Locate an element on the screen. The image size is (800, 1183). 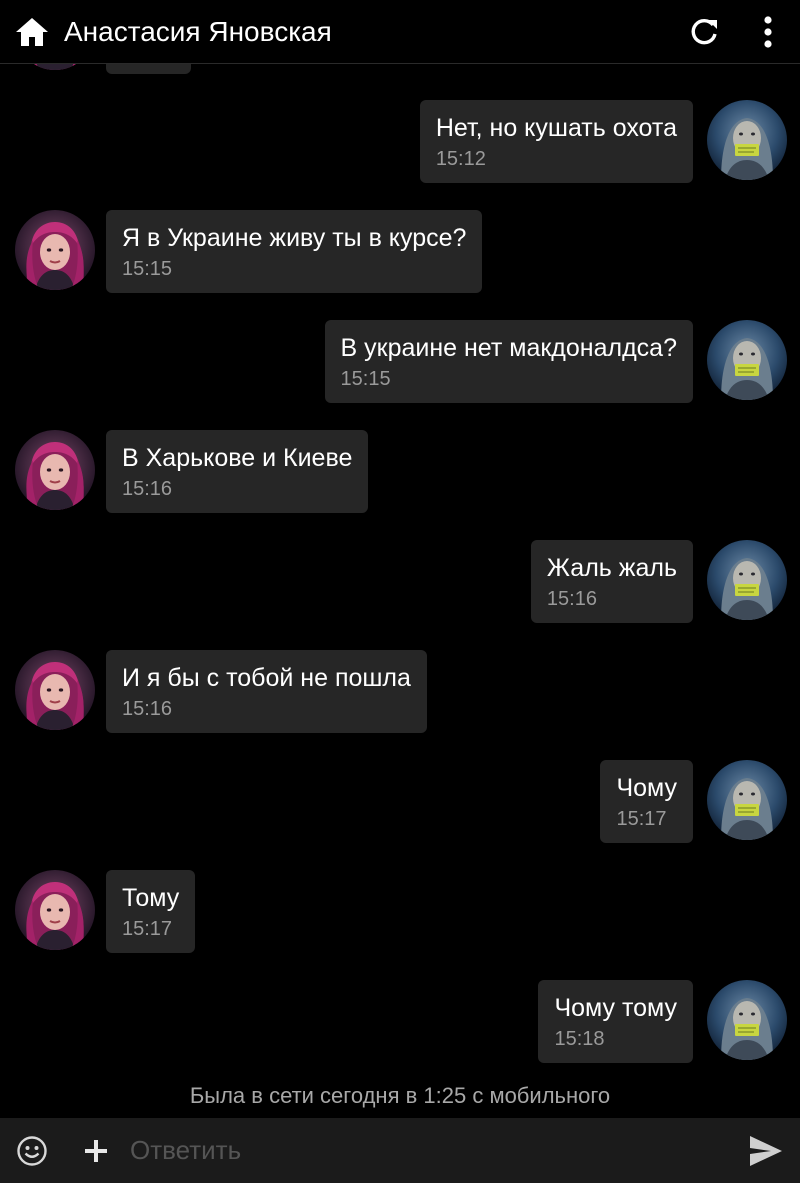
attach-button is located at coordinates (96, 1150).